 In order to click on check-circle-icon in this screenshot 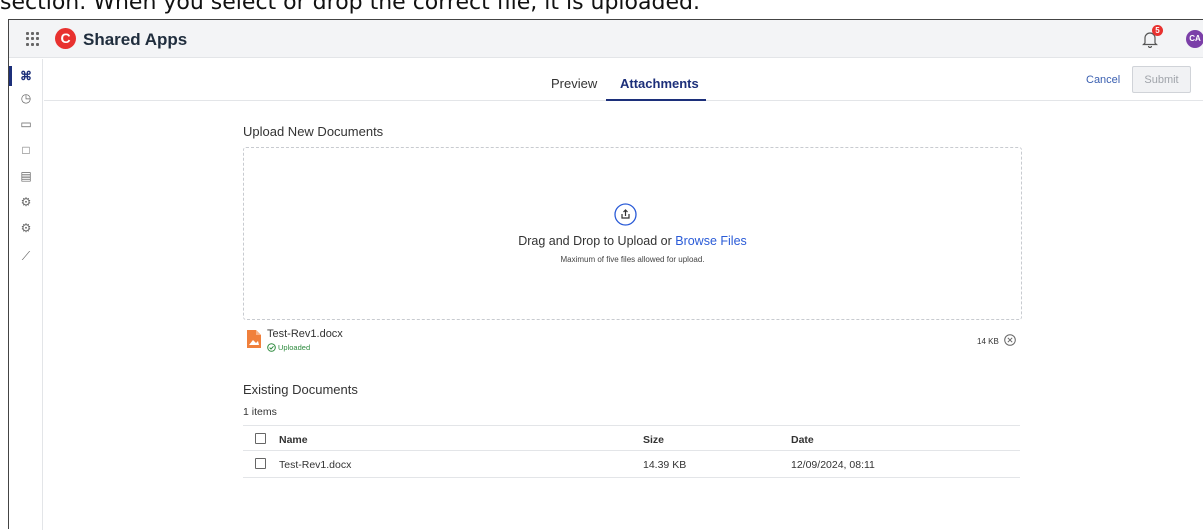, I will do `click(271, 347)`.